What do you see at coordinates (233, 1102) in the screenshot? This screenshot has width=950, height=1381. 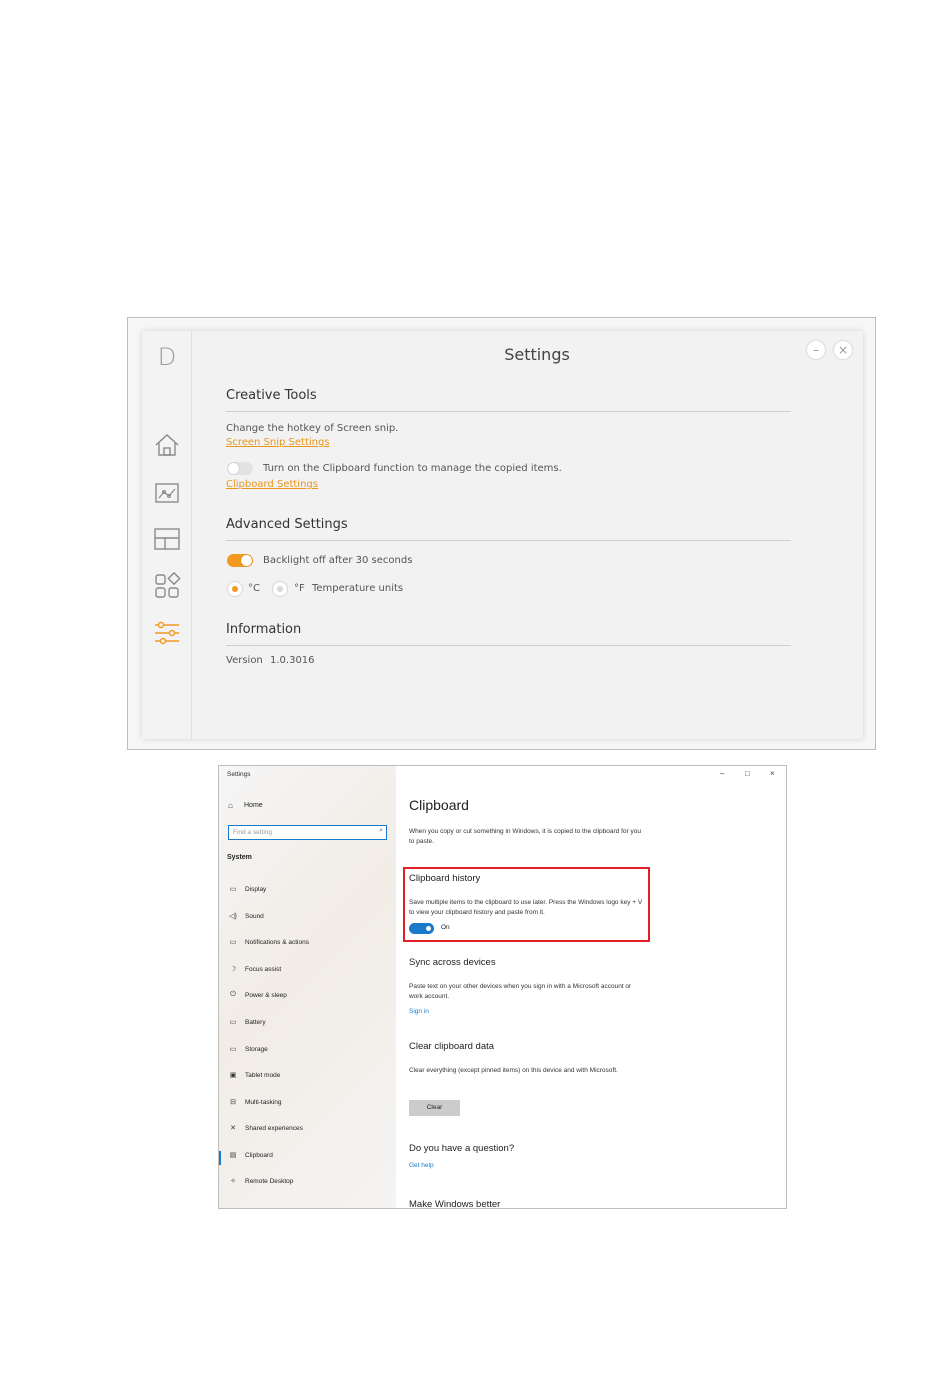 I see `multitasking-icon: ⊟` at bounding box center [233, 1102].